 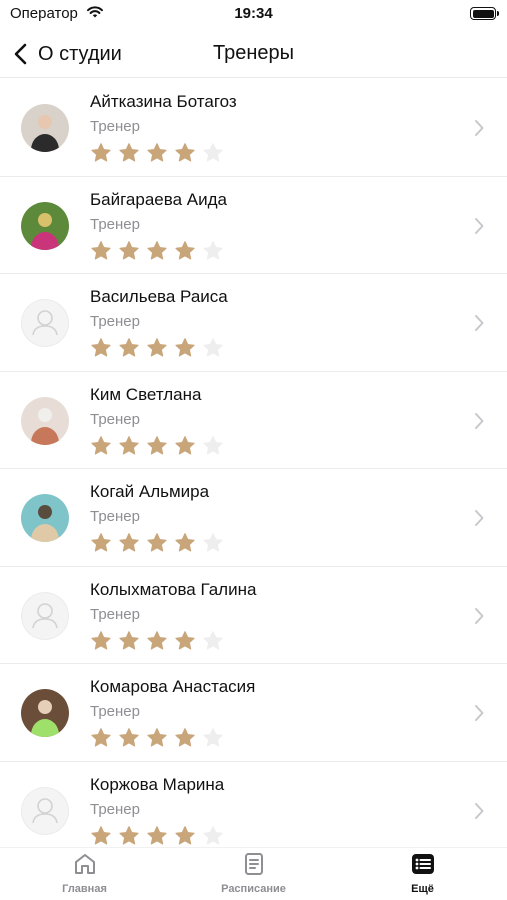 What do you see at coordinates (20, 54) in the screenshot?
I see `chevron-left-icon` at bounding box center [20, 54].